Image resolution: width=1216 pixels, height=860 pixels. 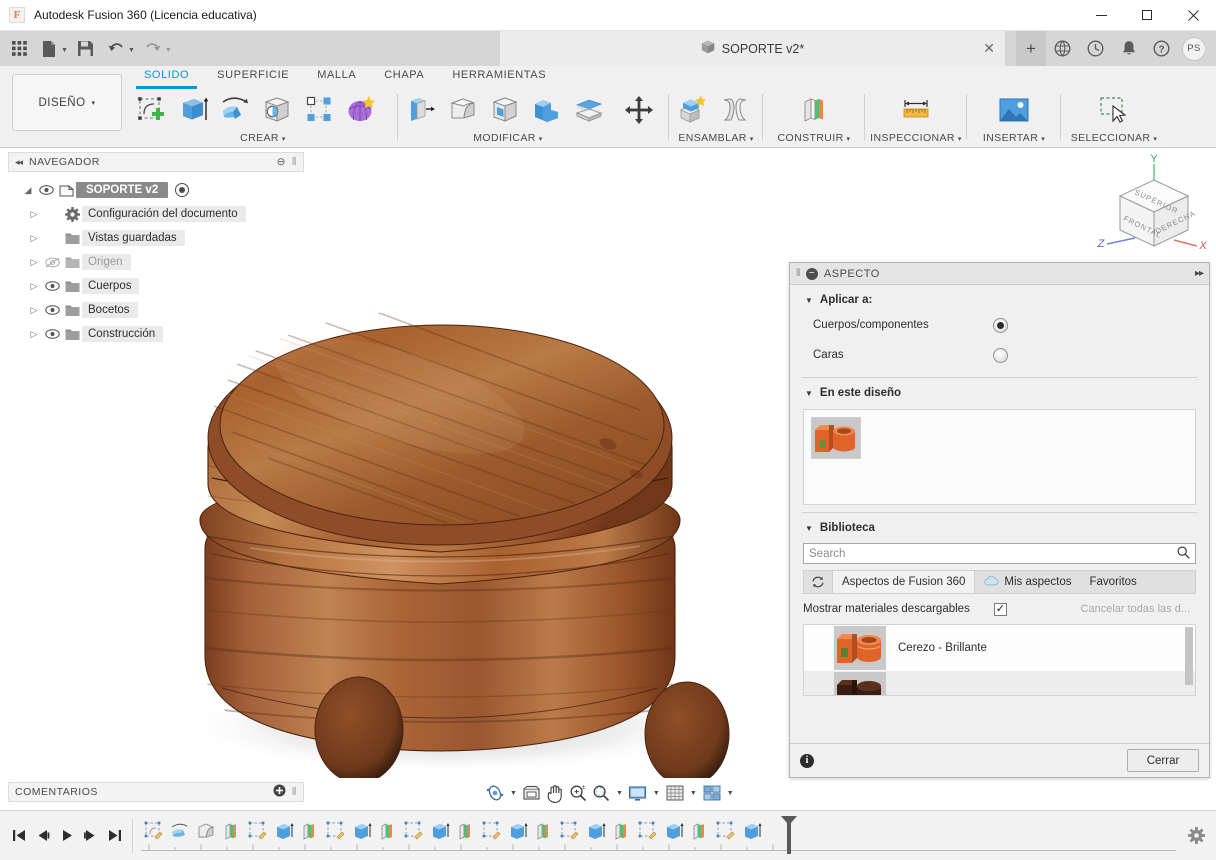 I want to click on offset-face-icon, so click(x=589, y=110).